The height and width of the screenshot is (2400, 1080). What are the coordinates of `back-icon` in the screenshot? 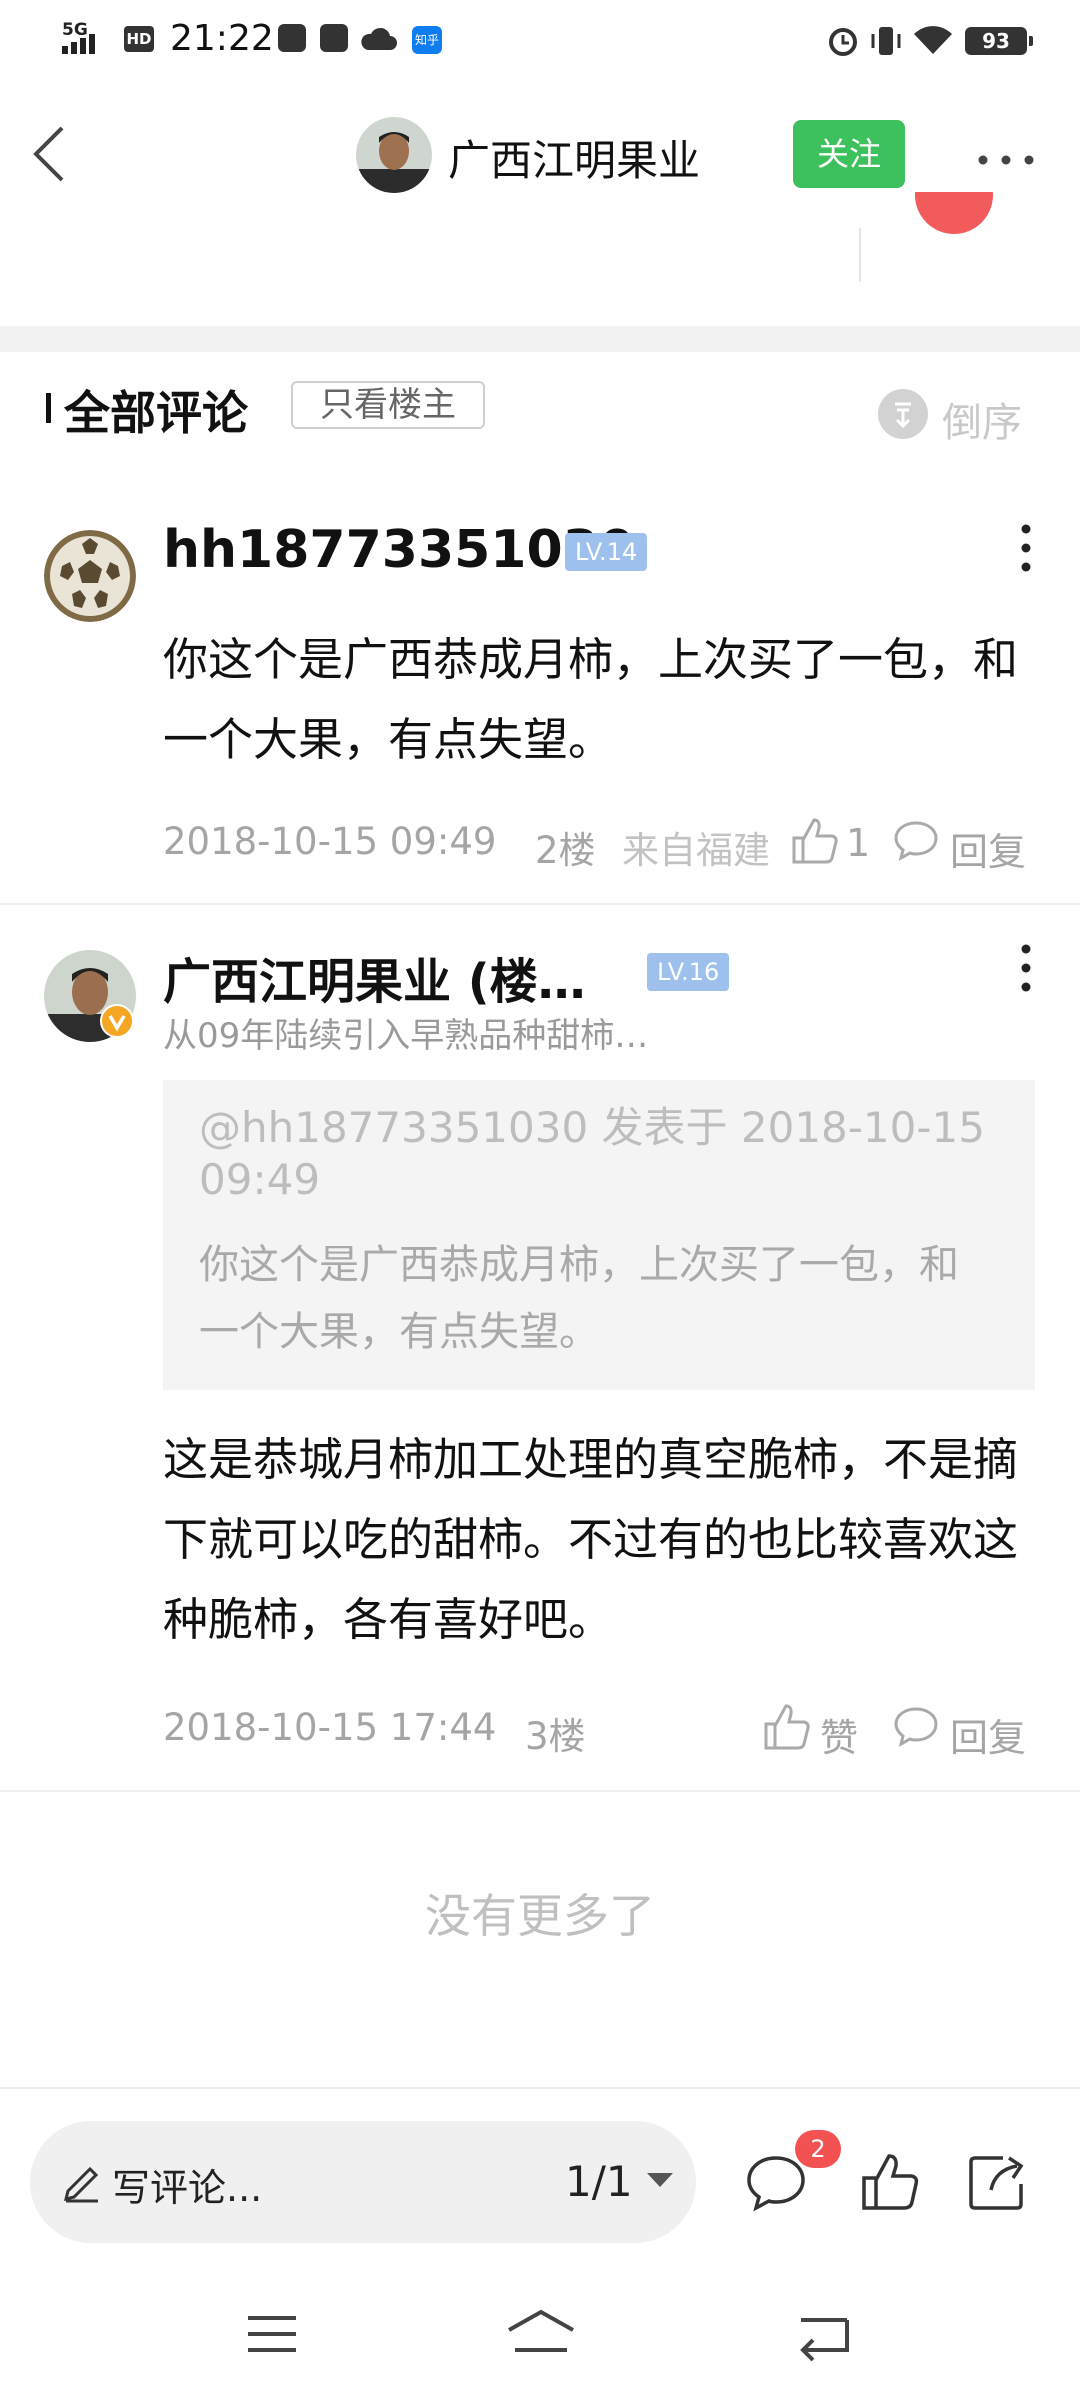 It's located at (50, 154).